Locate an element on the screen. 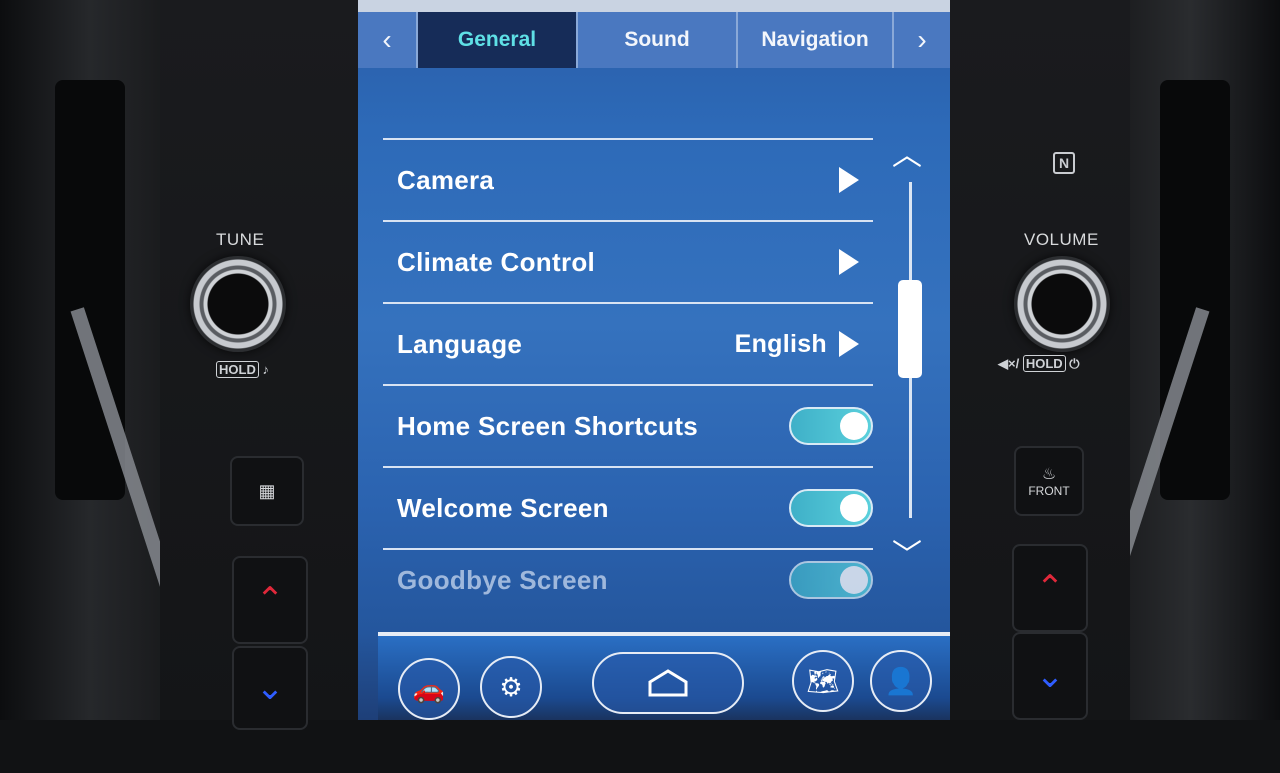  phone-settings-button: ⚙ is located at coordinates (511, 687).